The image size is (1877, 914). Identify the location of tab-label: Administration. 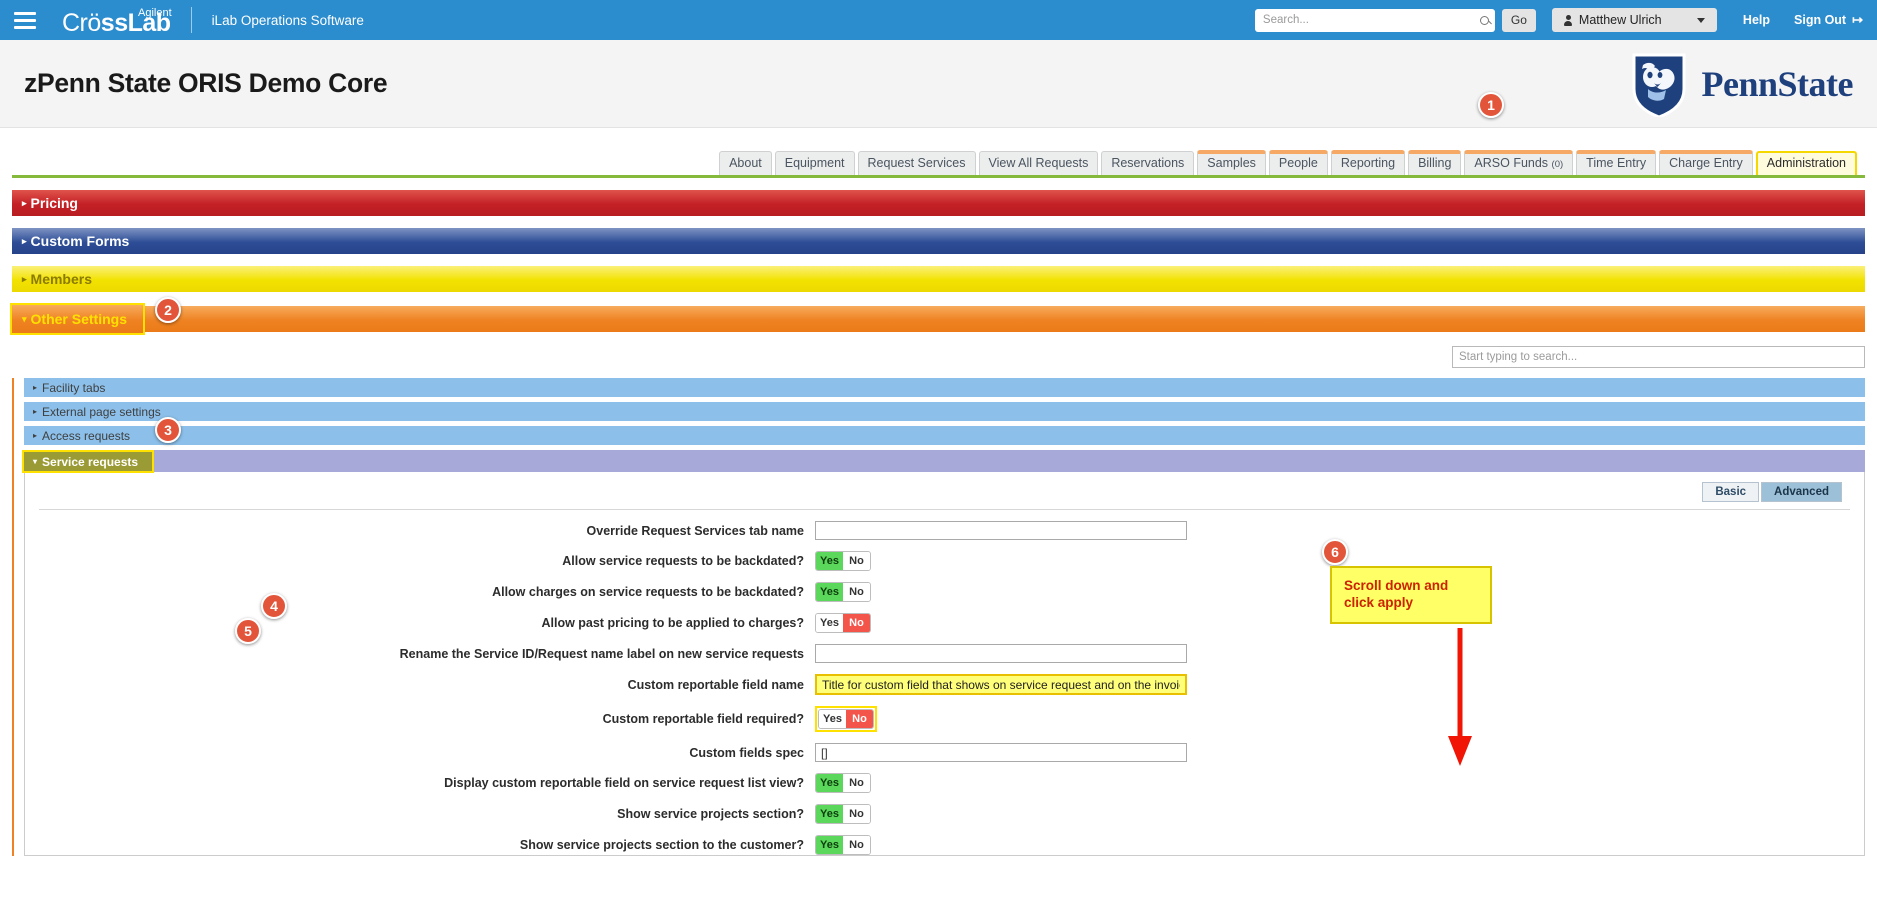
(1806, 163).